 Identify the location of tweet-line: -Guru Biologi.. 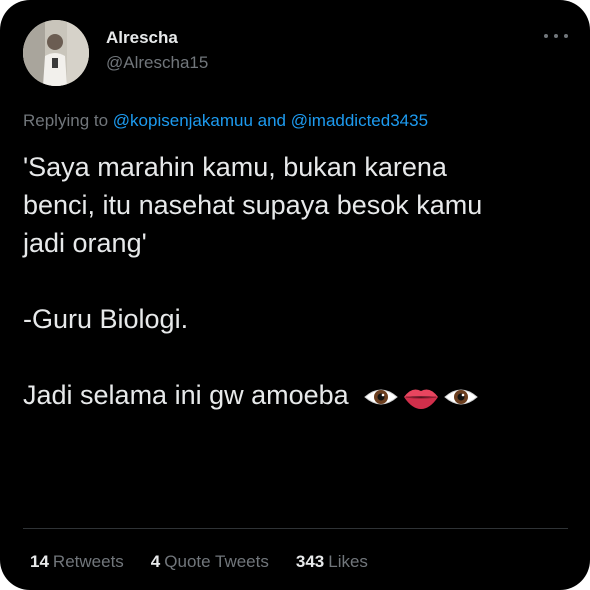
(106, 319).